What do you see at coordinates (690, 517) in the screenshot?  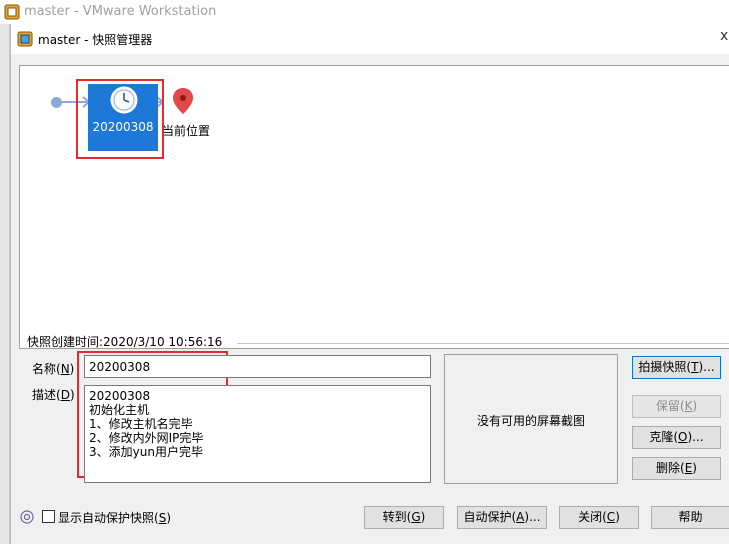 I see `help-button: 帮助` at bounding box center [690, 517].